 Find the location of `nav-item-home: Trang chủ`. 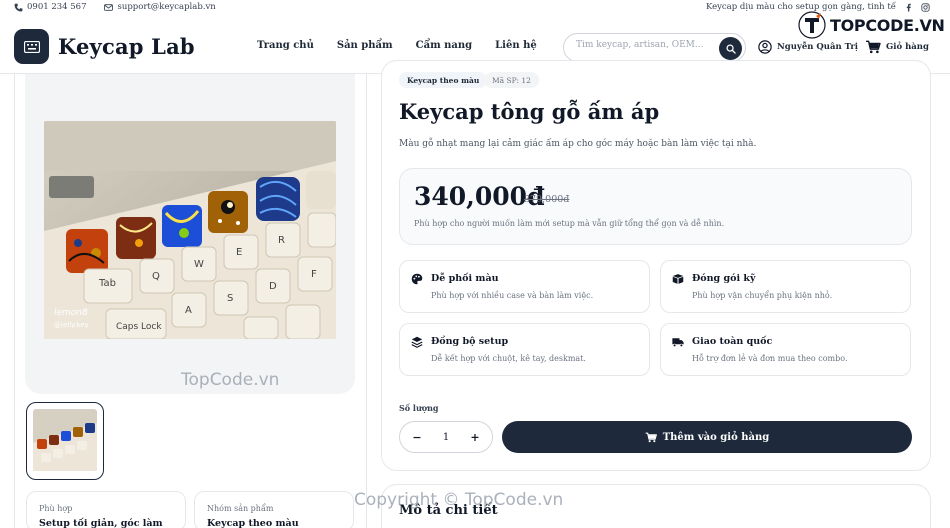

nav-item-home: Trang chủ is located at coordinates (285, 45).